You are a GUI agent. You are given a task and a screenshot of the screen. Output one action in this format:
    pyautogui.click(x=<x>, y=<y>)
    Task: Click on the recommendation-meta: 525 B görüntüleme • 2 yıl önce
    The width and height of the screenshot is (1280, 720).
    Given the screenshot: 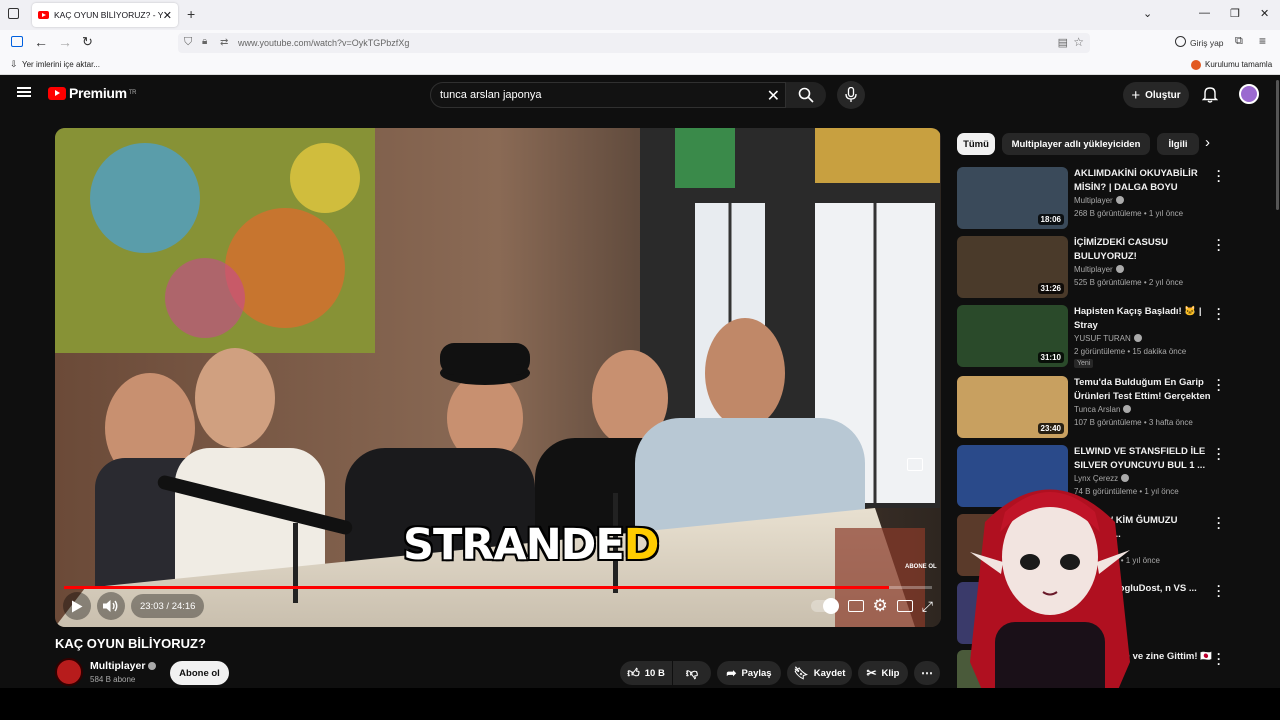 What is the action you would take?
    pyautogui.click(x=1129, y=282)
    